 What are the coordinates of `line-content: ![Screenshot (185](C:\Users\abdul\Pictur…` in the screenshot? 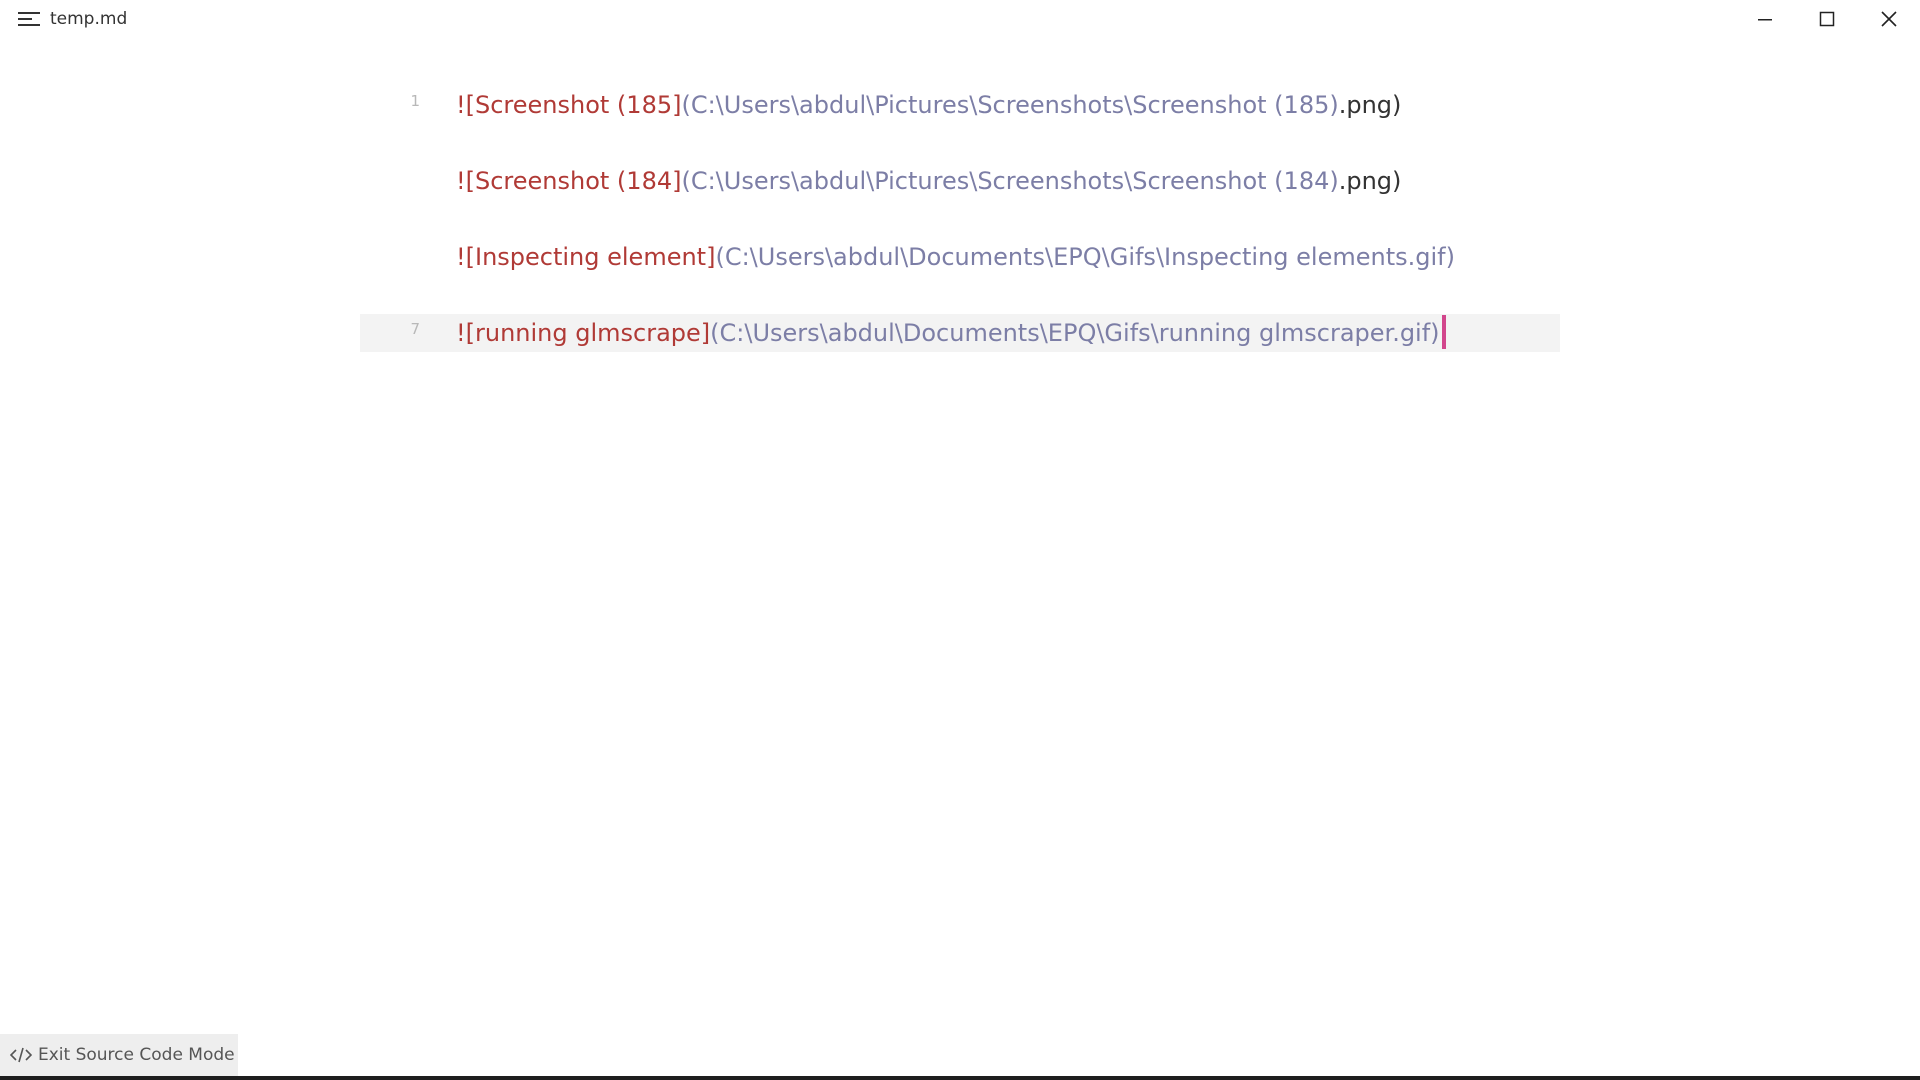 It's located at (928, 105).